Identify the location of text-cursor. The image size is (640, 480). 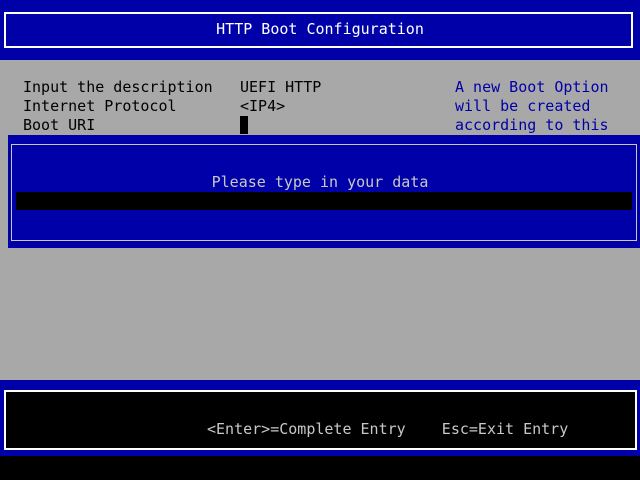
(244, 125).